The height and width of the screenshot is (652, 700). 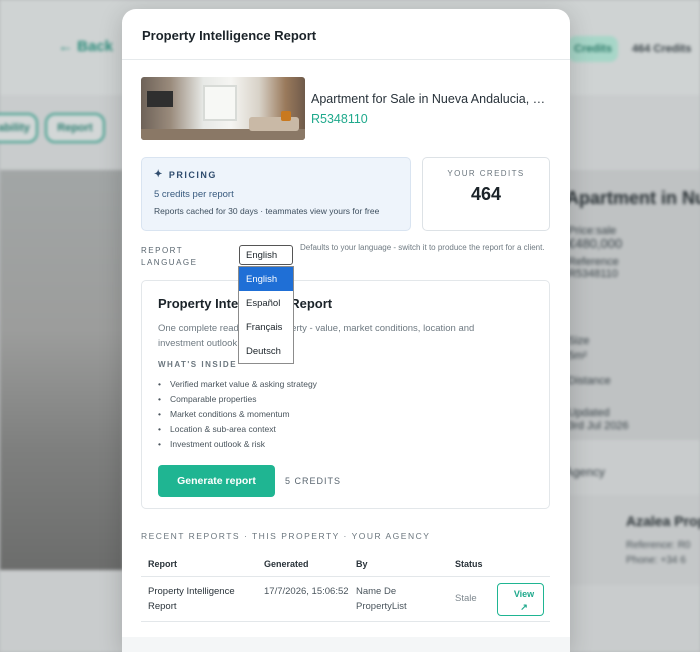 What do you see at coordinates (313, 481) in the screenshot?
I see `report-cost: 5 CREDITS` at bounding box center [313, 481].